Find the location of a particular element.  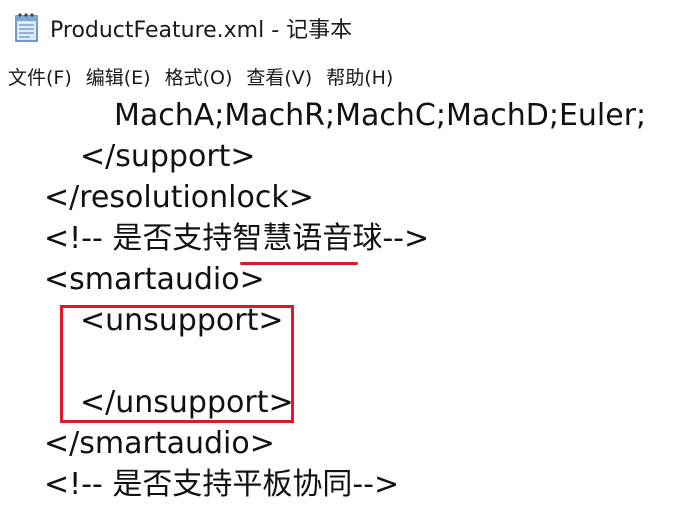

text-line: <smartaudio> is located at coordinates (154, 279).